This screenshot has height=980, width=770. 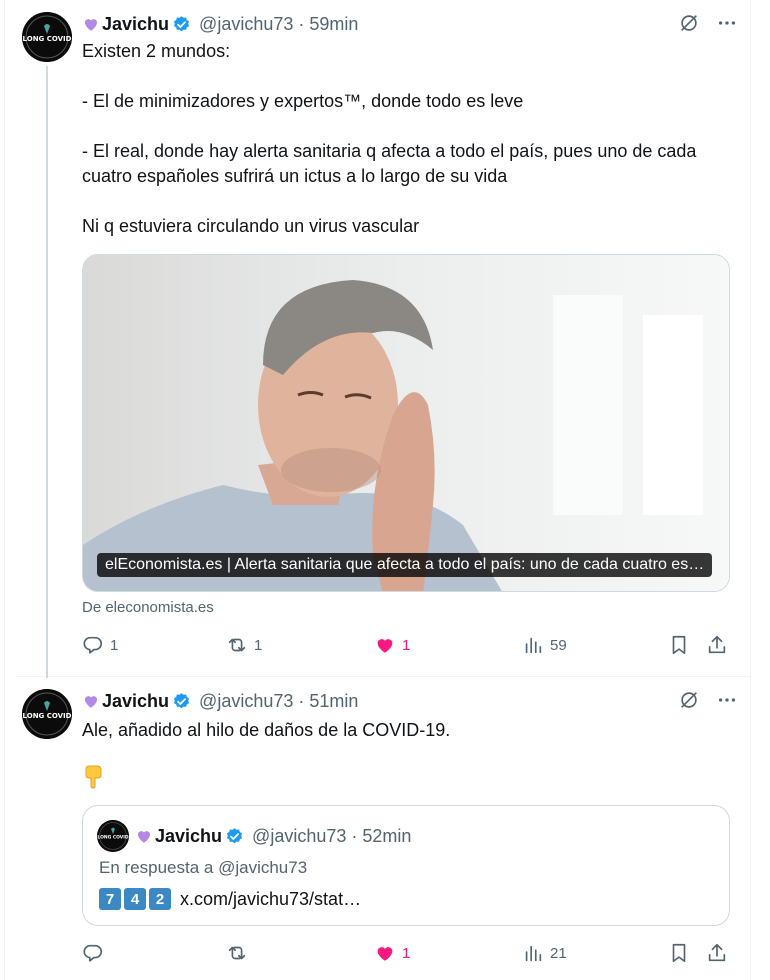 What do you see at coordinates (333, 701) in the screenshot?
I see `timestamp: 51min` at bounding box center [333, 701].